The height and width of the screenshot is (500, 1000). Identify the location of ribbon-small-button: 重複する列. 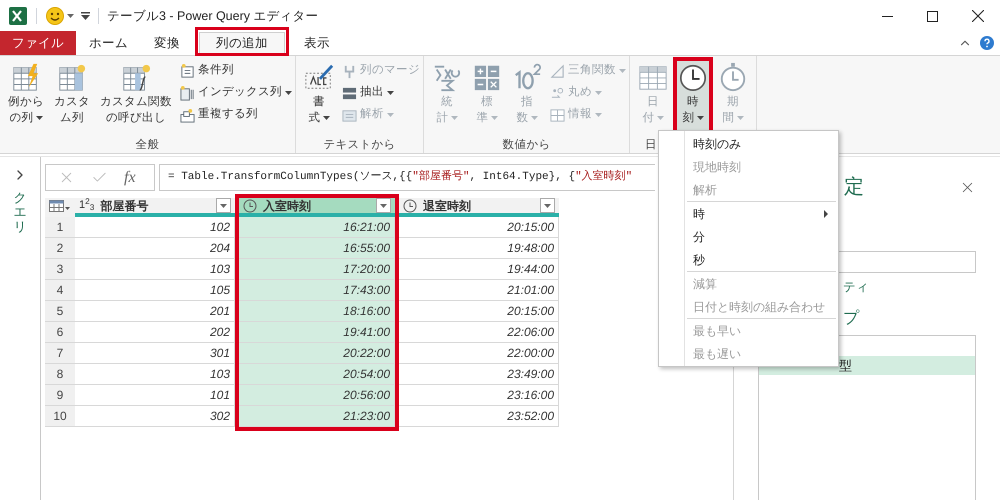
(236, 115).